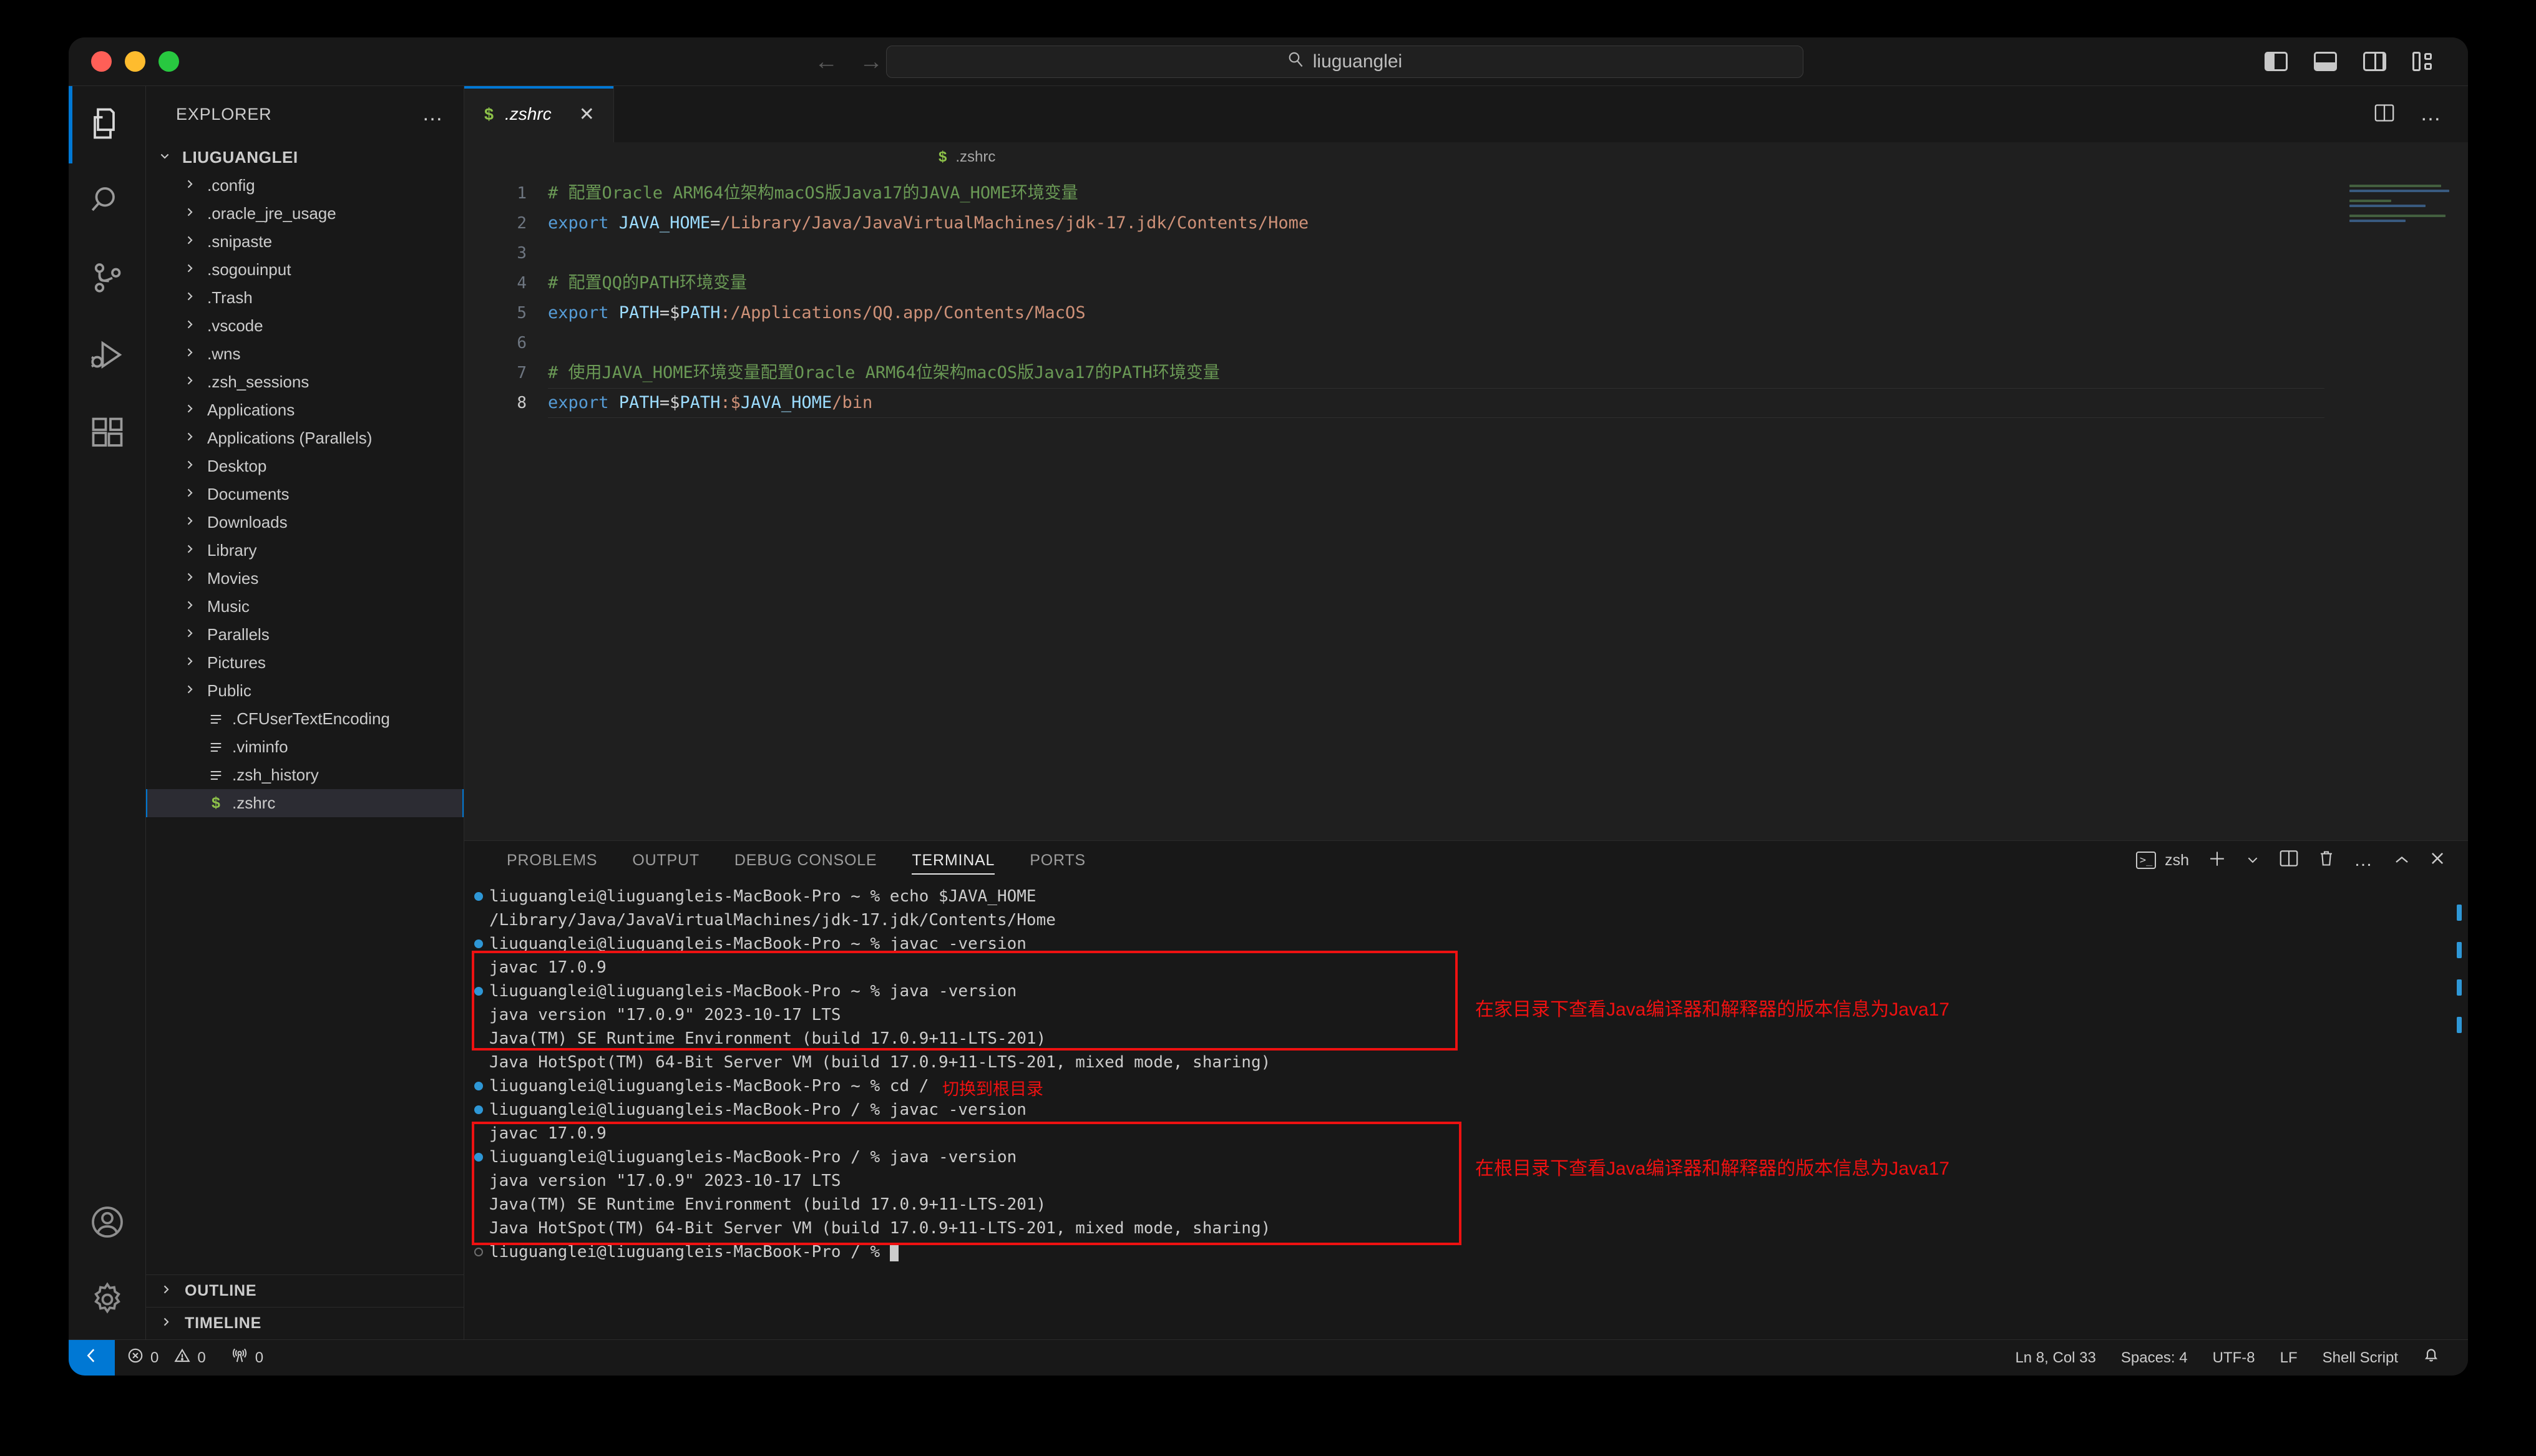 The width and height of the screenshot is (2536, 1456). Describe the element at coordinates (107, 1223) in the screenshot. I see `activity-accounts` at that location.